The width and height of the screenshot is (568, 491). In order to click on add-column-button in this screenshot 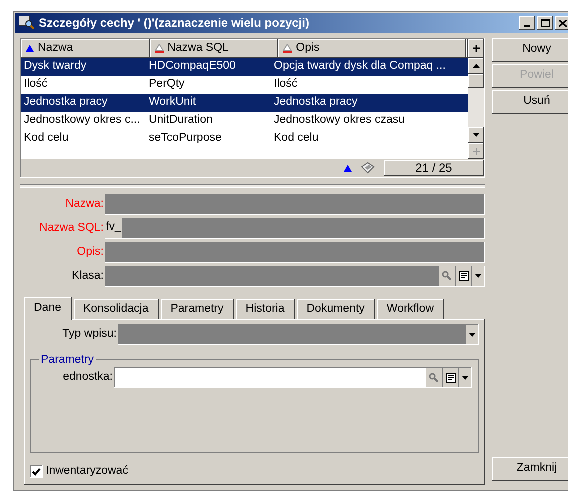, I will do `click(476, 48)`.